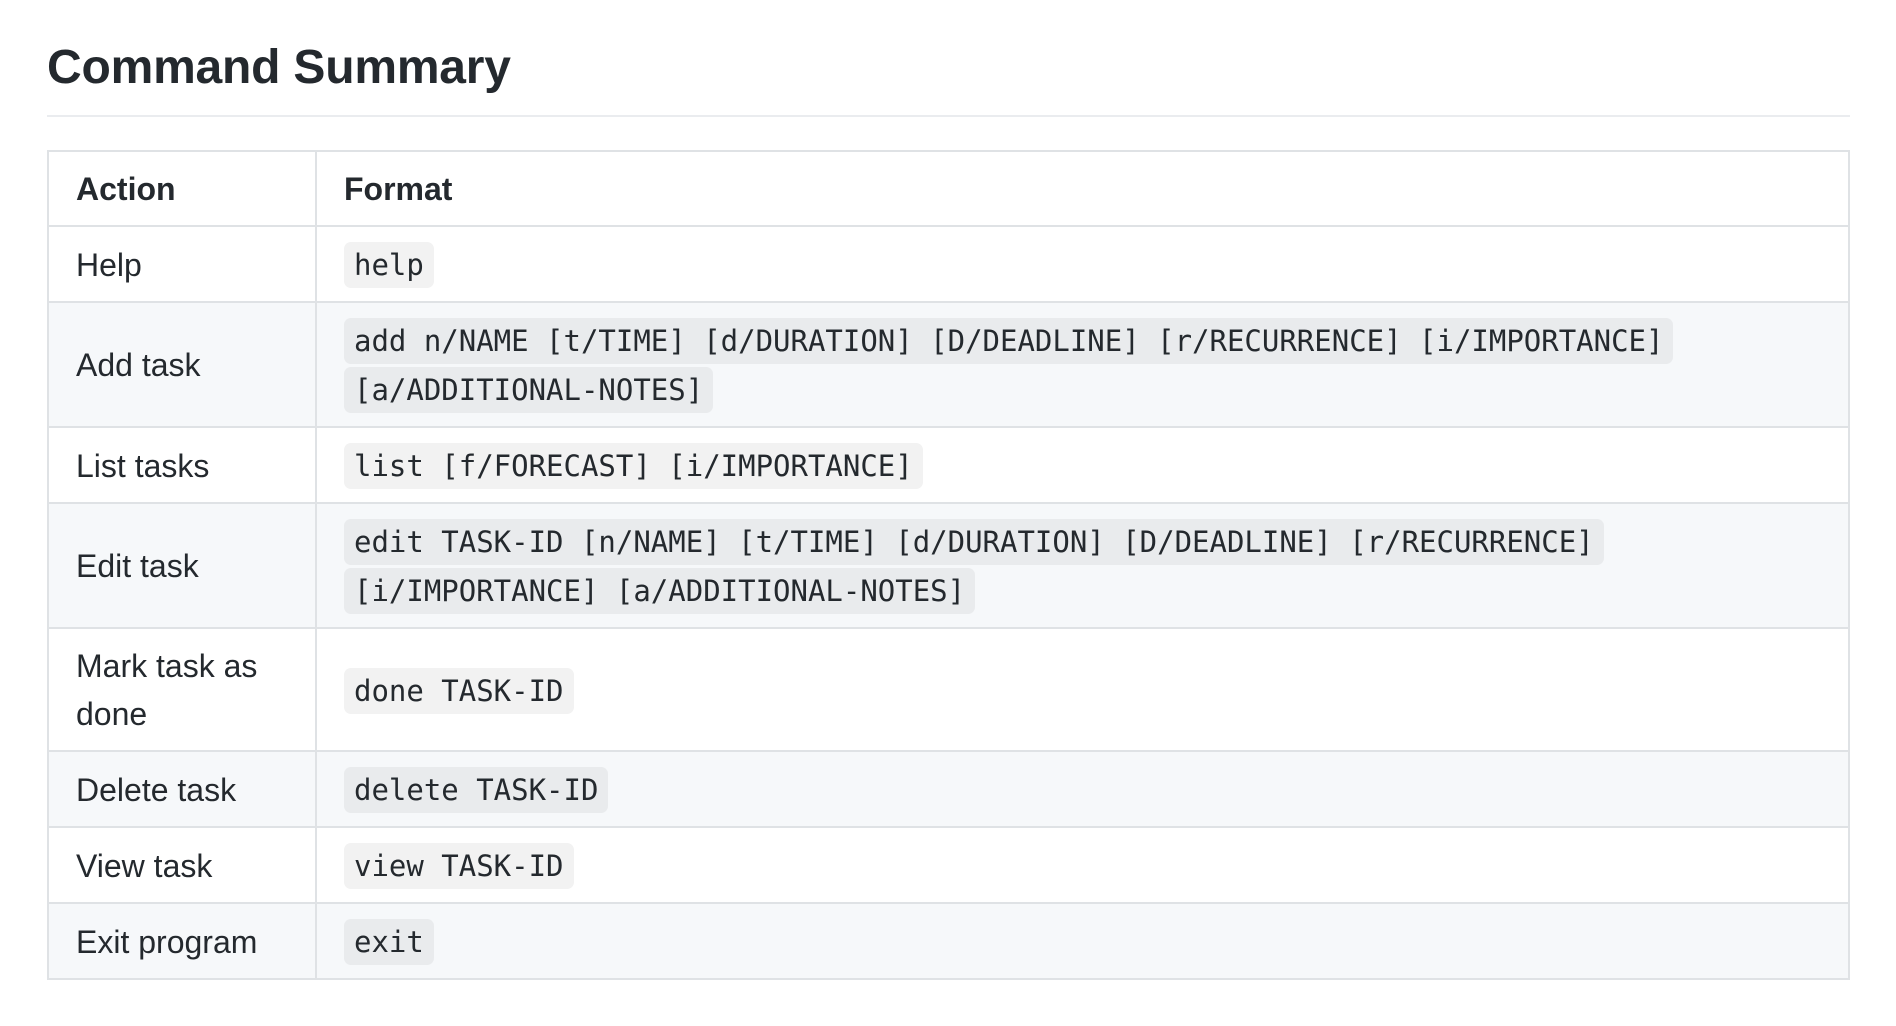 The width and height of the screenshot is (1896, 1026). I want to click on format-cell: done TASK-ID, so click(1082, 689).